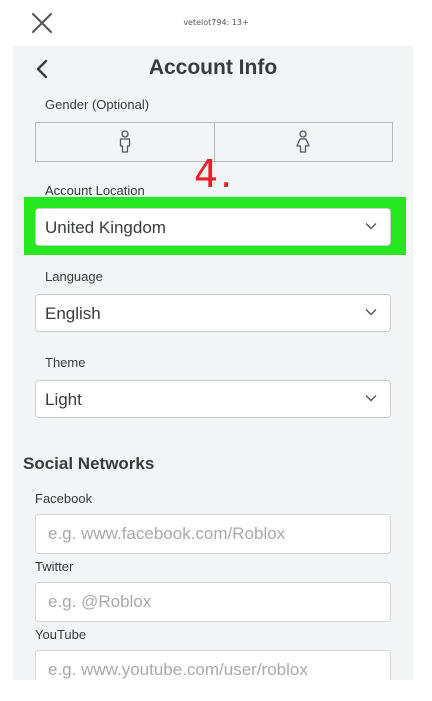  What do you see at coordinates (208, 670) in the screenshot?
I see `youtube-input` at bounding box center [208, 670].